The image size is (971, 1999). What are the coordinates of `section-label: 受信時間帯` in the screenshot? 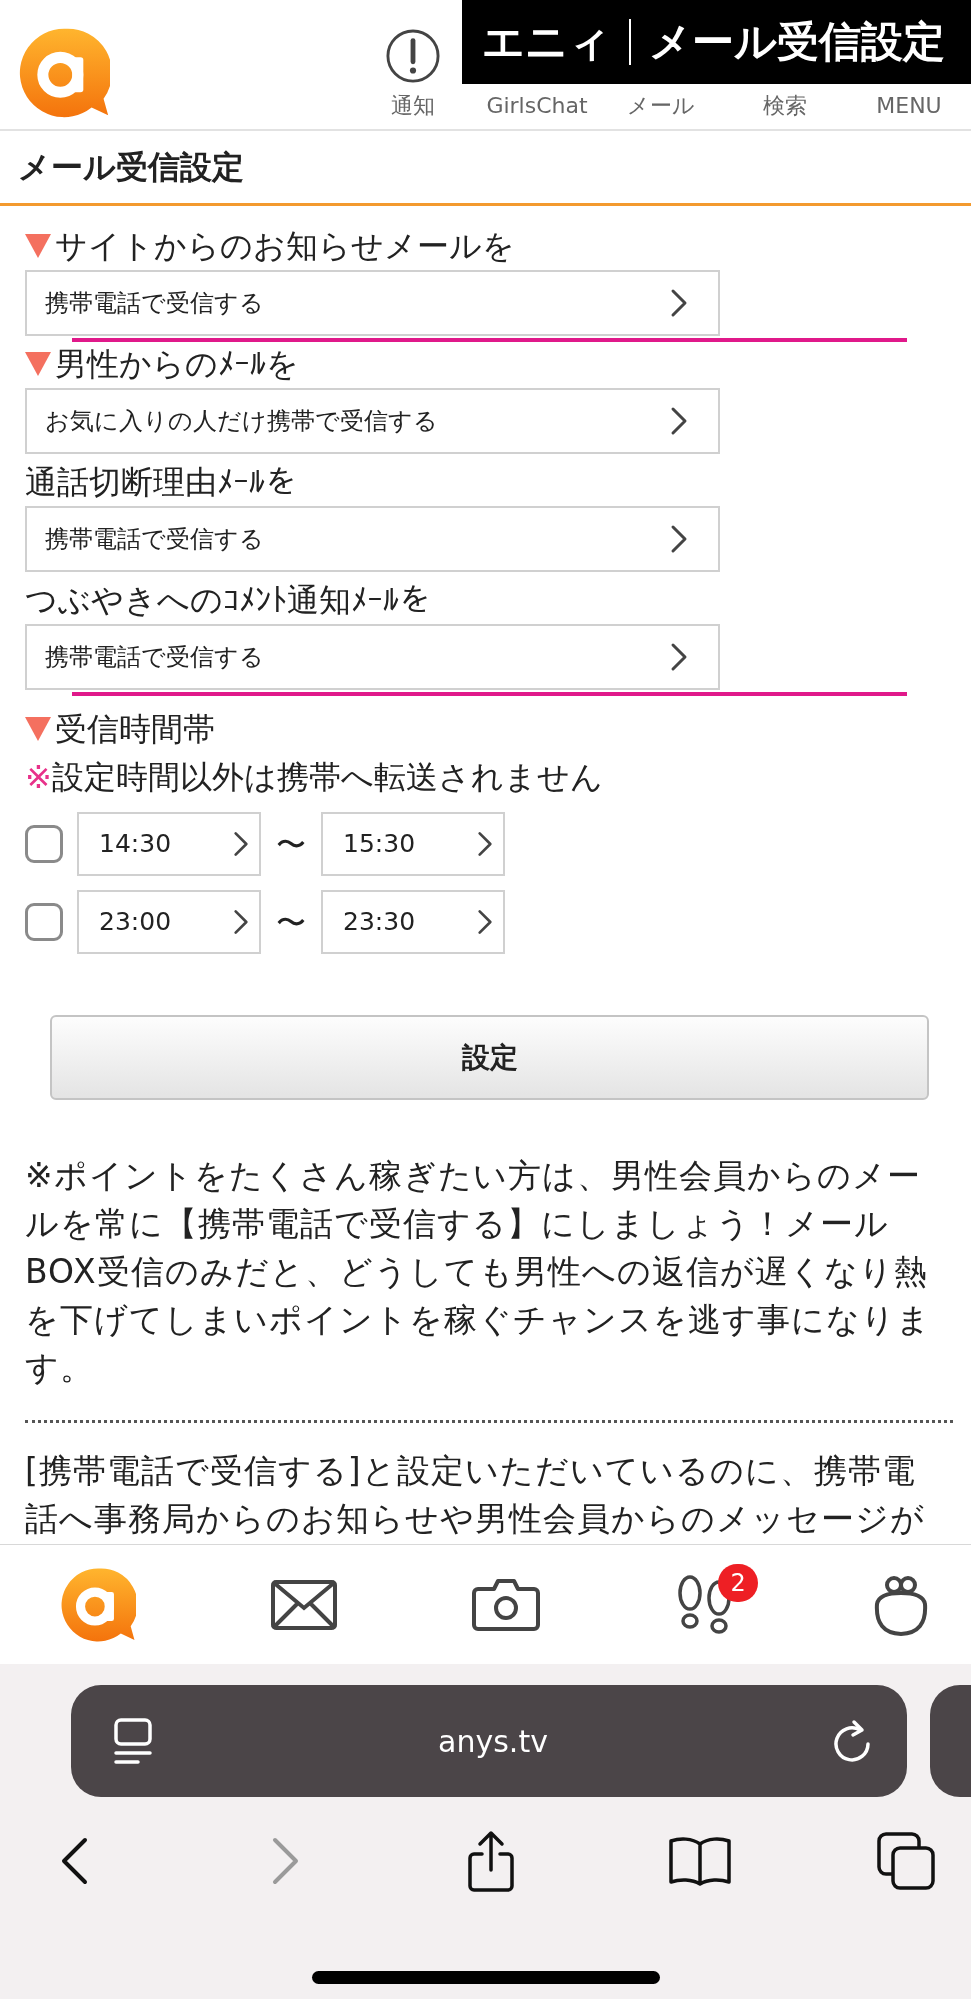 It's located at (135, 729).